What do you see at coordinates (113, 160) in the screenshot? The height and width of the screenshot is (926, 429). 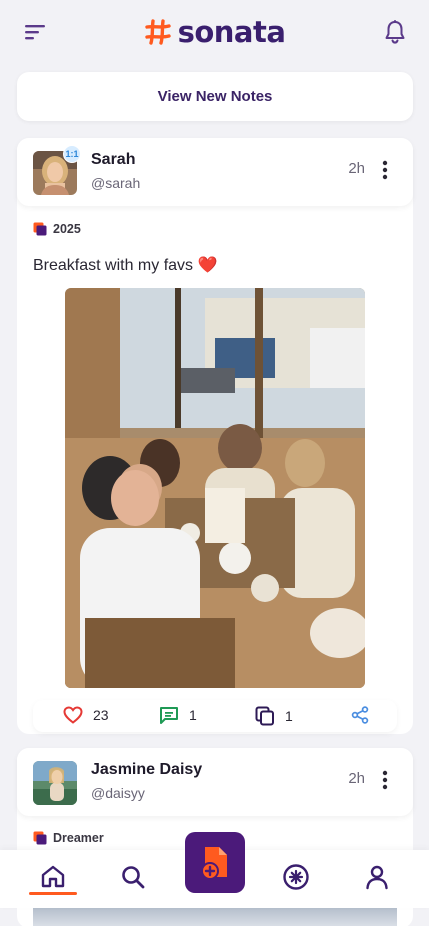 I see `author-name: Sarah` at bounding box center [113, 160].